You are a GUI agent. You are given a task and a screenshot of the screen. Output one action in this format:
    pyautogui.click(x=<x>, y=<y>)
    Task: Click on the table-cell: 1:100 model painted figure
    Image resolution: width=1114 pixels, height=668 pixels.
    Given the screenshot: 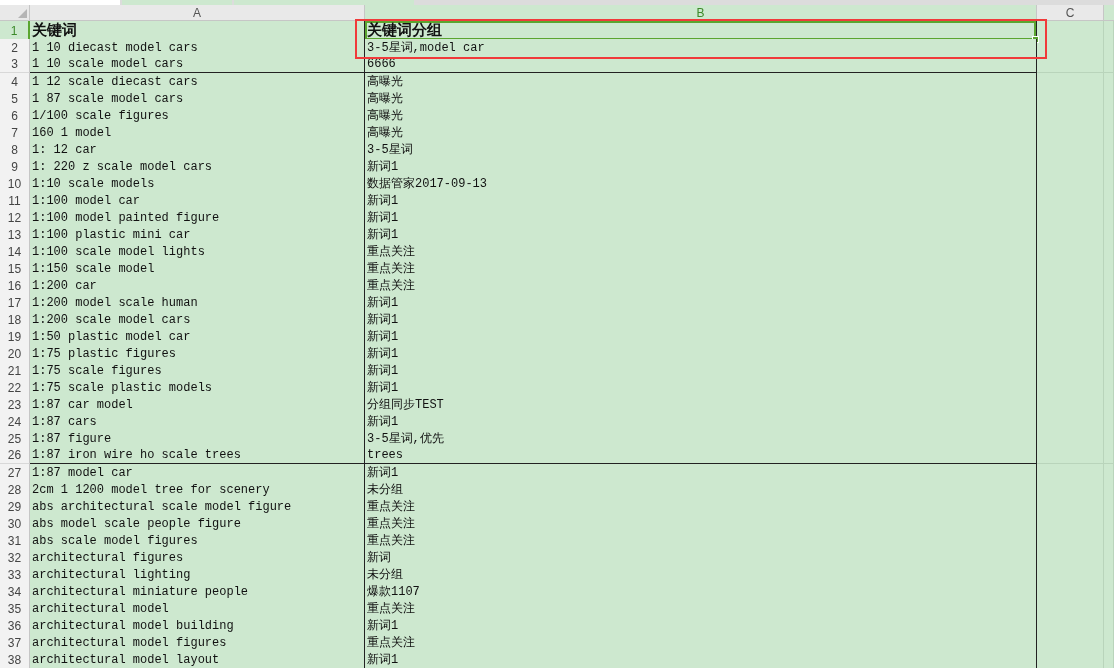 What is the action you would take?
    pyautogui.click(x=197, y=218)
    